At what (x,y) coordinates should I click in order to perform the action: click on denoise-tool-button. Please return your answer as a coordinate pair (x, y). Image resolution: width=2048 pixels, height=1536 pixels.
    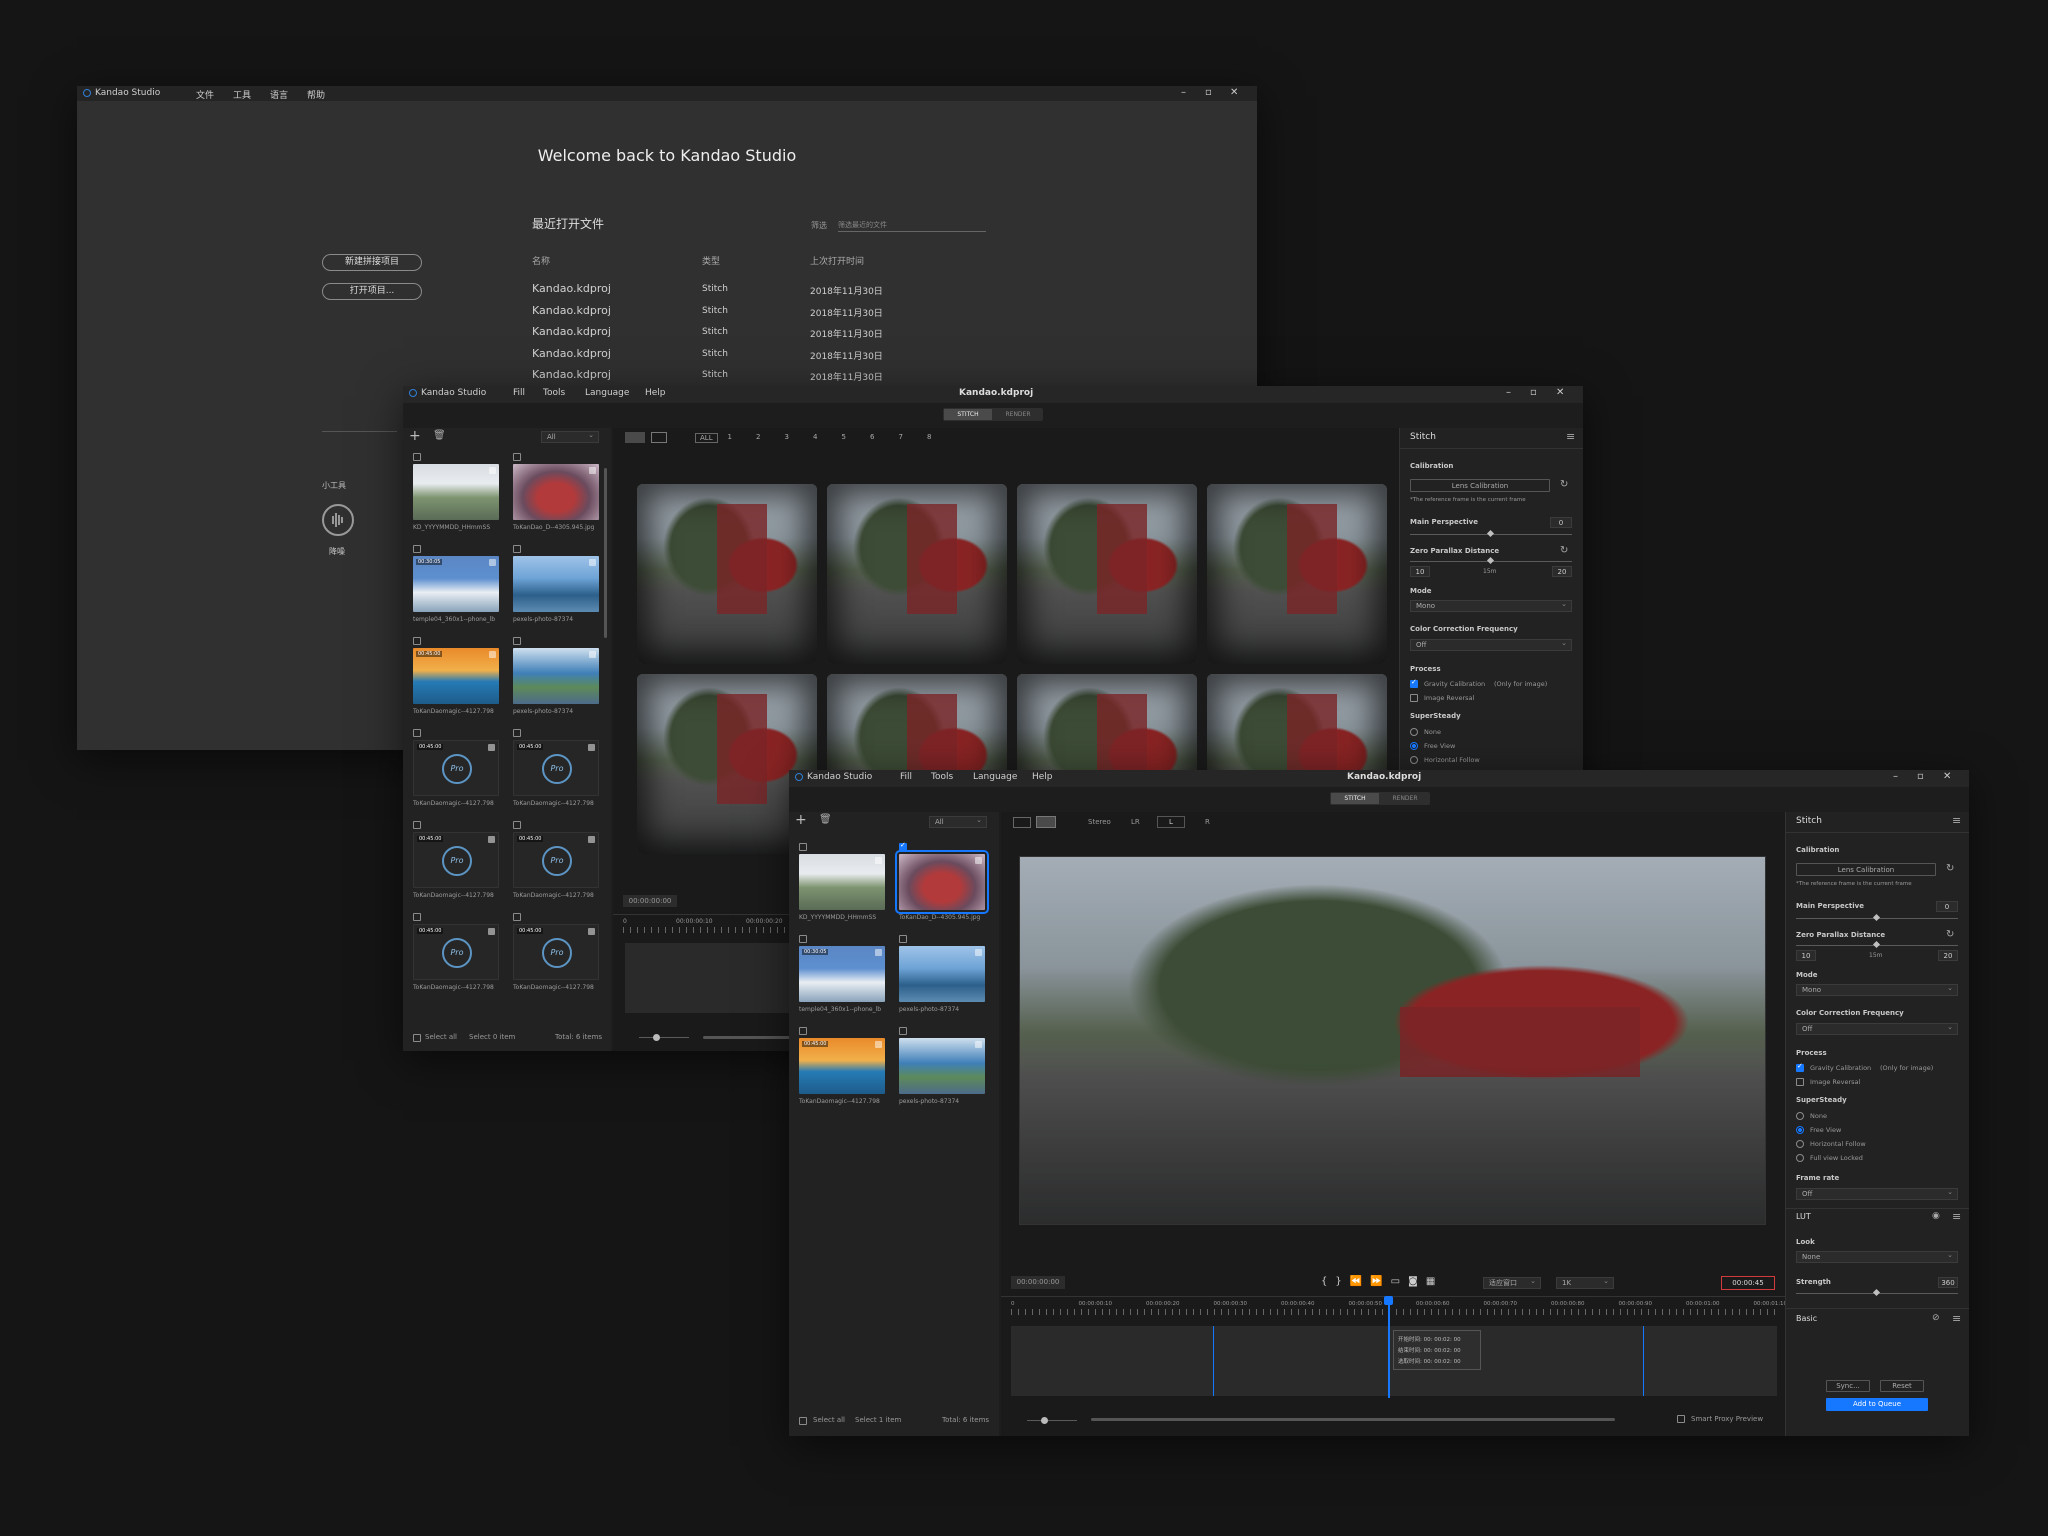
    Looking at the image, I should click on (338, 520).